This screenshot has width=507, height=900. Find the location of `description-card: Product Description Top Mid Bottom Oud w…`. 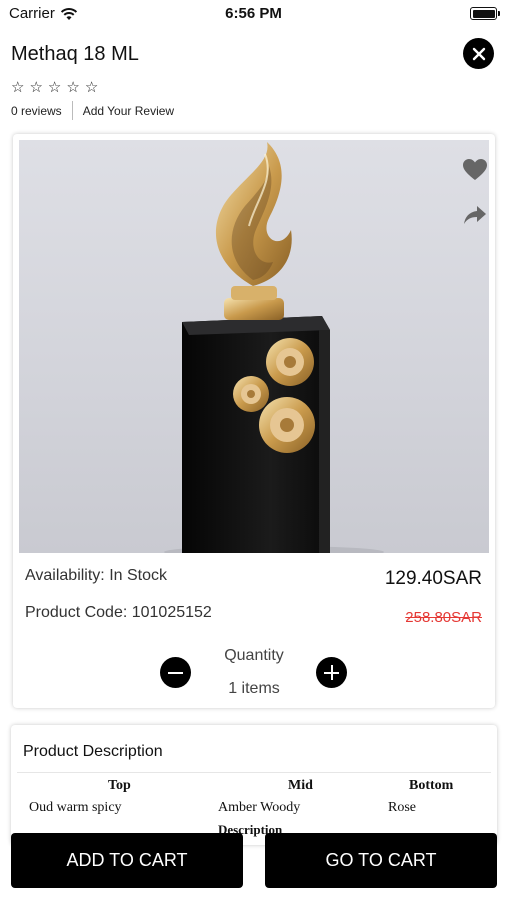

description-card: Product Description Top Mid Bottom Oud w… is located at coordinates (254, 785).